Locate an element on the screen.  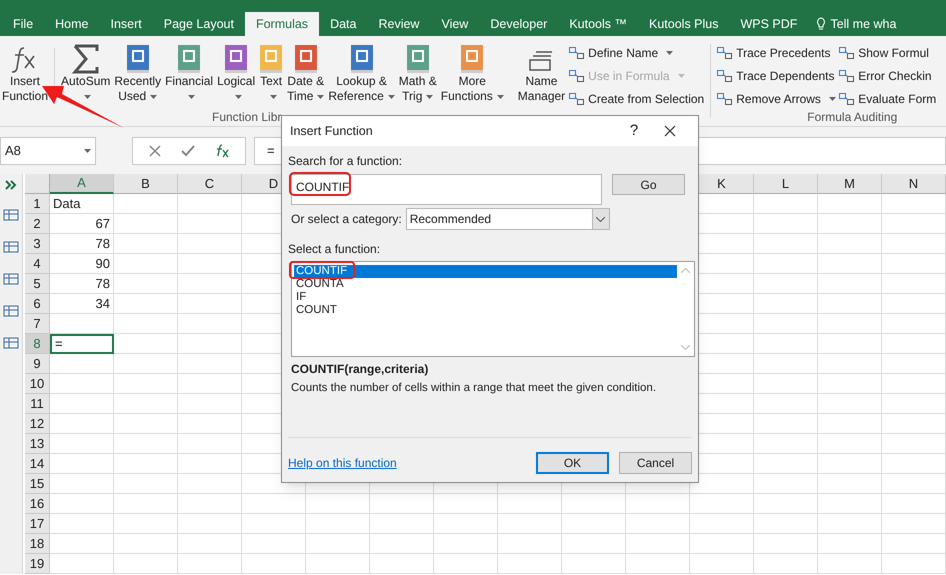
table-cell: = is located at coordinates (82, 344).